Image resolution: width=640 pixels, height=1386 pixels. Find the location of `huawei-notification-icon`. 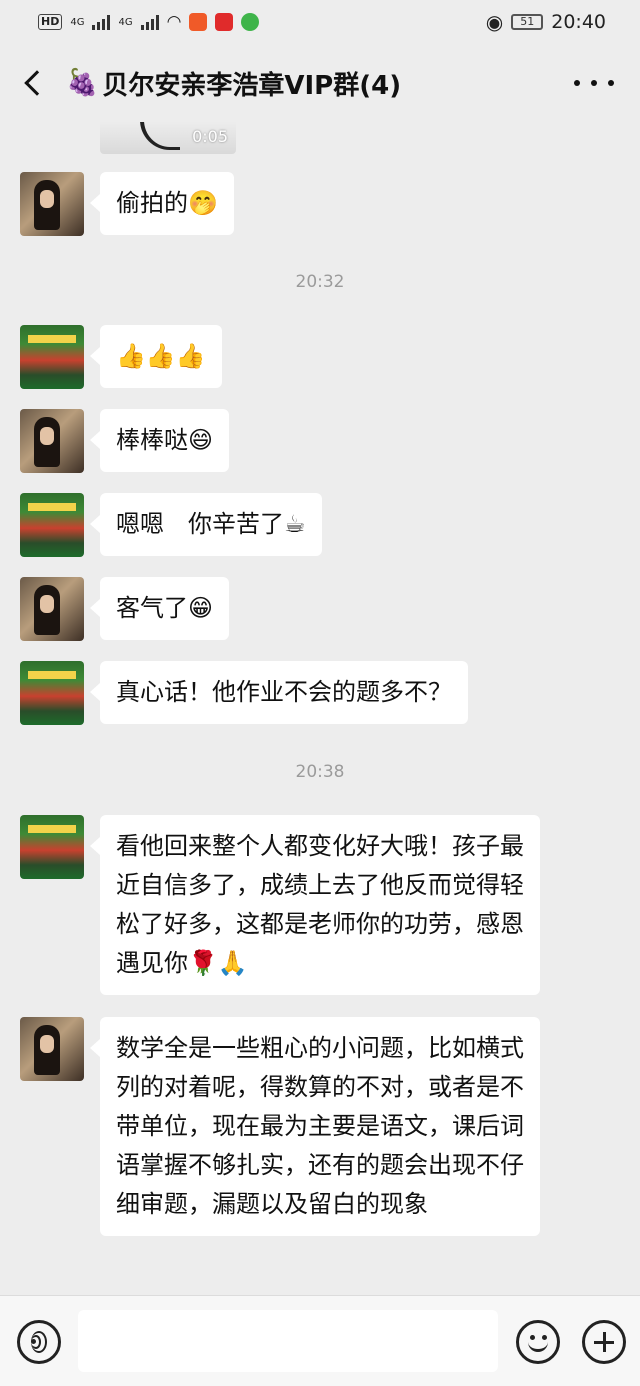

huawei-notification-icon is located at coordinates (224, 22).